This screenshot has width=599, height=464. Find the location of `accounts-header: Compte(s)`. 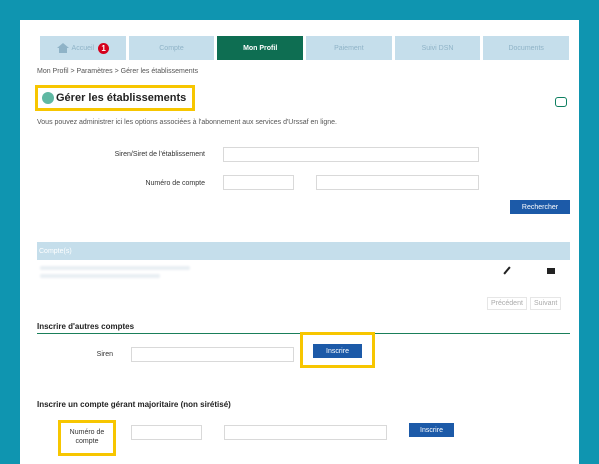

accounts-header: Compte(s) is located at coordinates (303, 251).